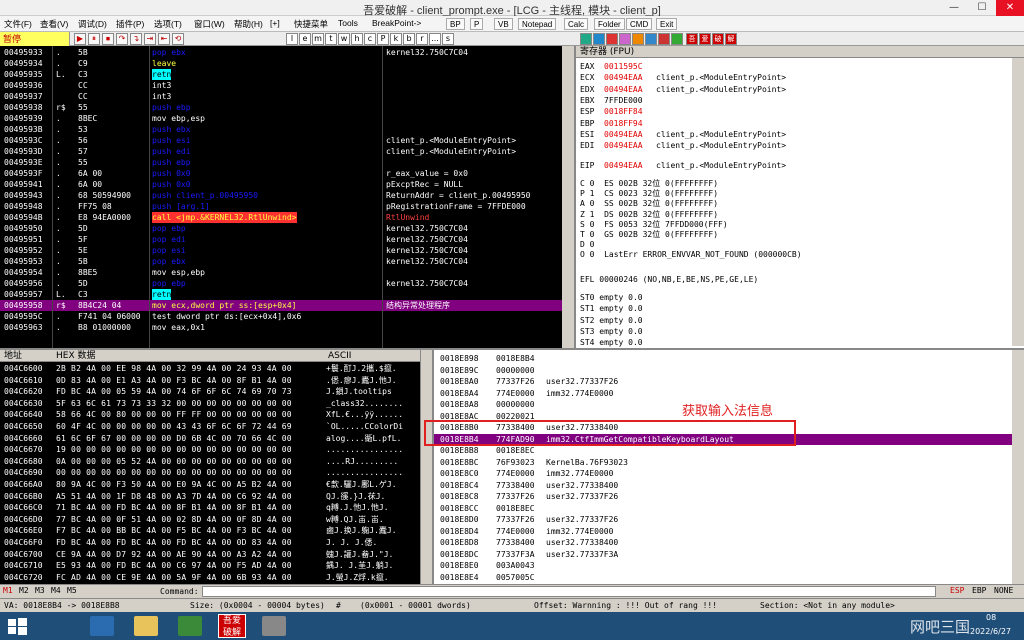 The image size is (1024, 640). What do you see at coordinates (723, 508) in the screenshot?
I see `stack-row: 0018E8CC 0018E8EC` at bounding box center [723, 508].